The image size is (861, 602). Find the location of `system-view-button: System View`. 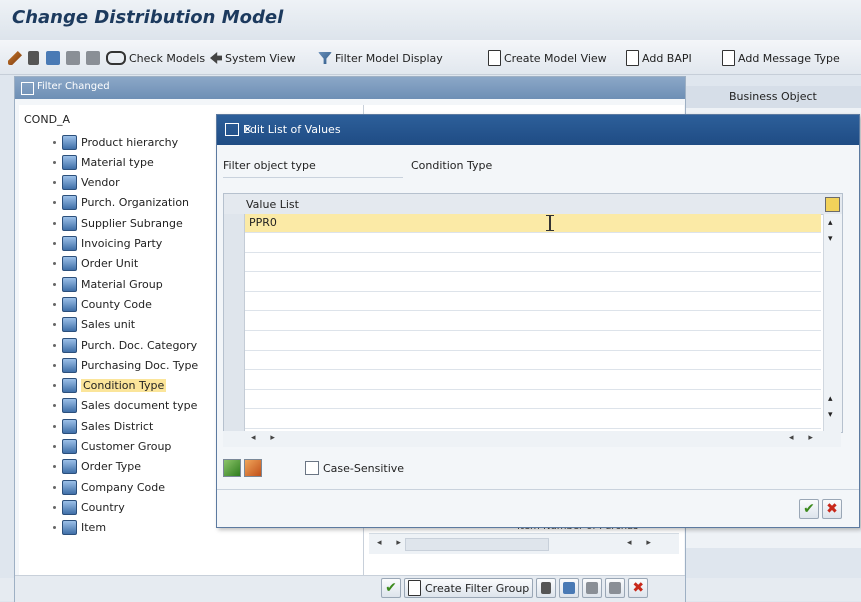

system-view-button: System View is located at coordinates (253, 58).